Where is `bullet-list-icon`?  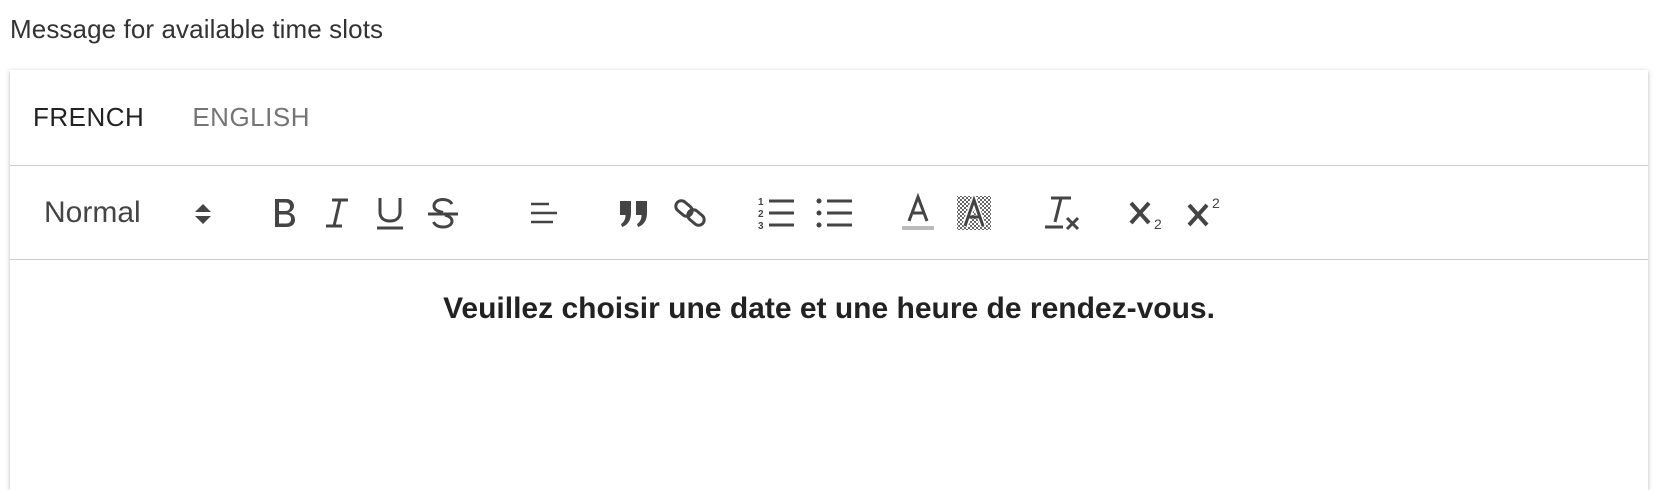 bullet-list-icon is located at coordinates (834, 213).